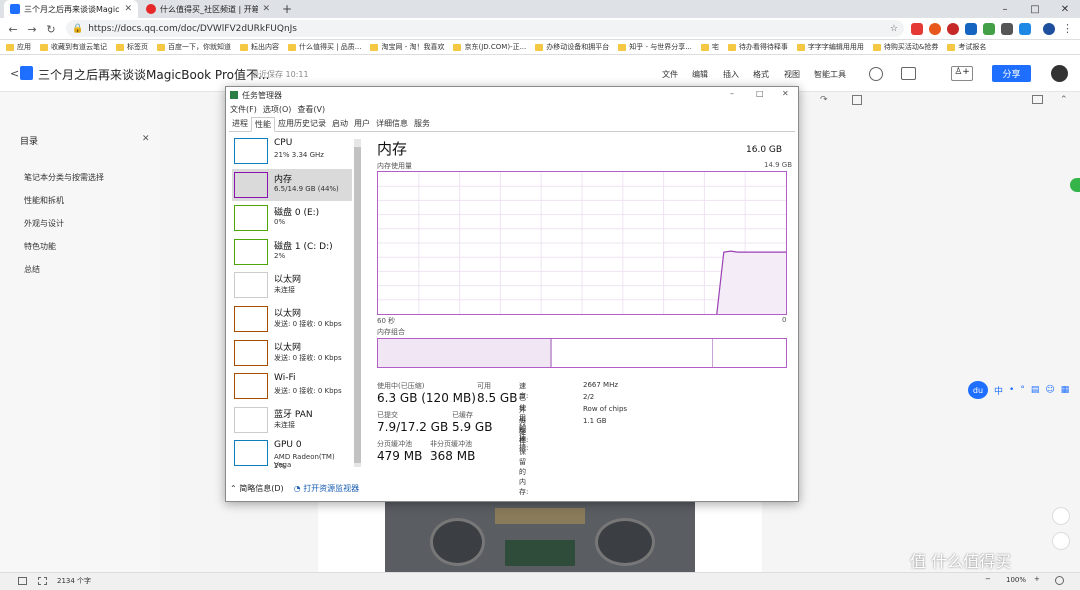 The image size is (1080, 590). Describe the element at coordinates (1059, 580) in the screenshot. I see `fit-icon` at that location.